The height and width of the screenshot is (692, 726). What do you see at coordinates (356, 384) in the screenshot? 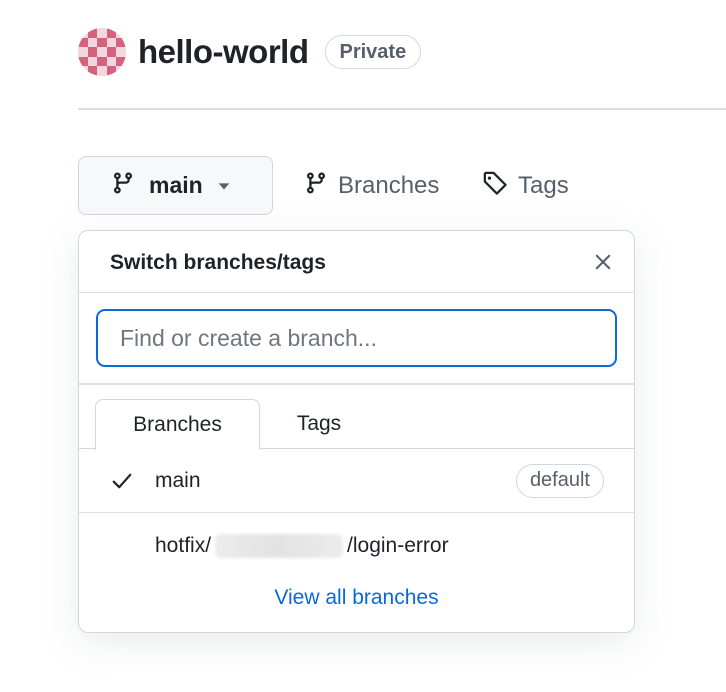
I see `divider` at bounding box center [356, 384].